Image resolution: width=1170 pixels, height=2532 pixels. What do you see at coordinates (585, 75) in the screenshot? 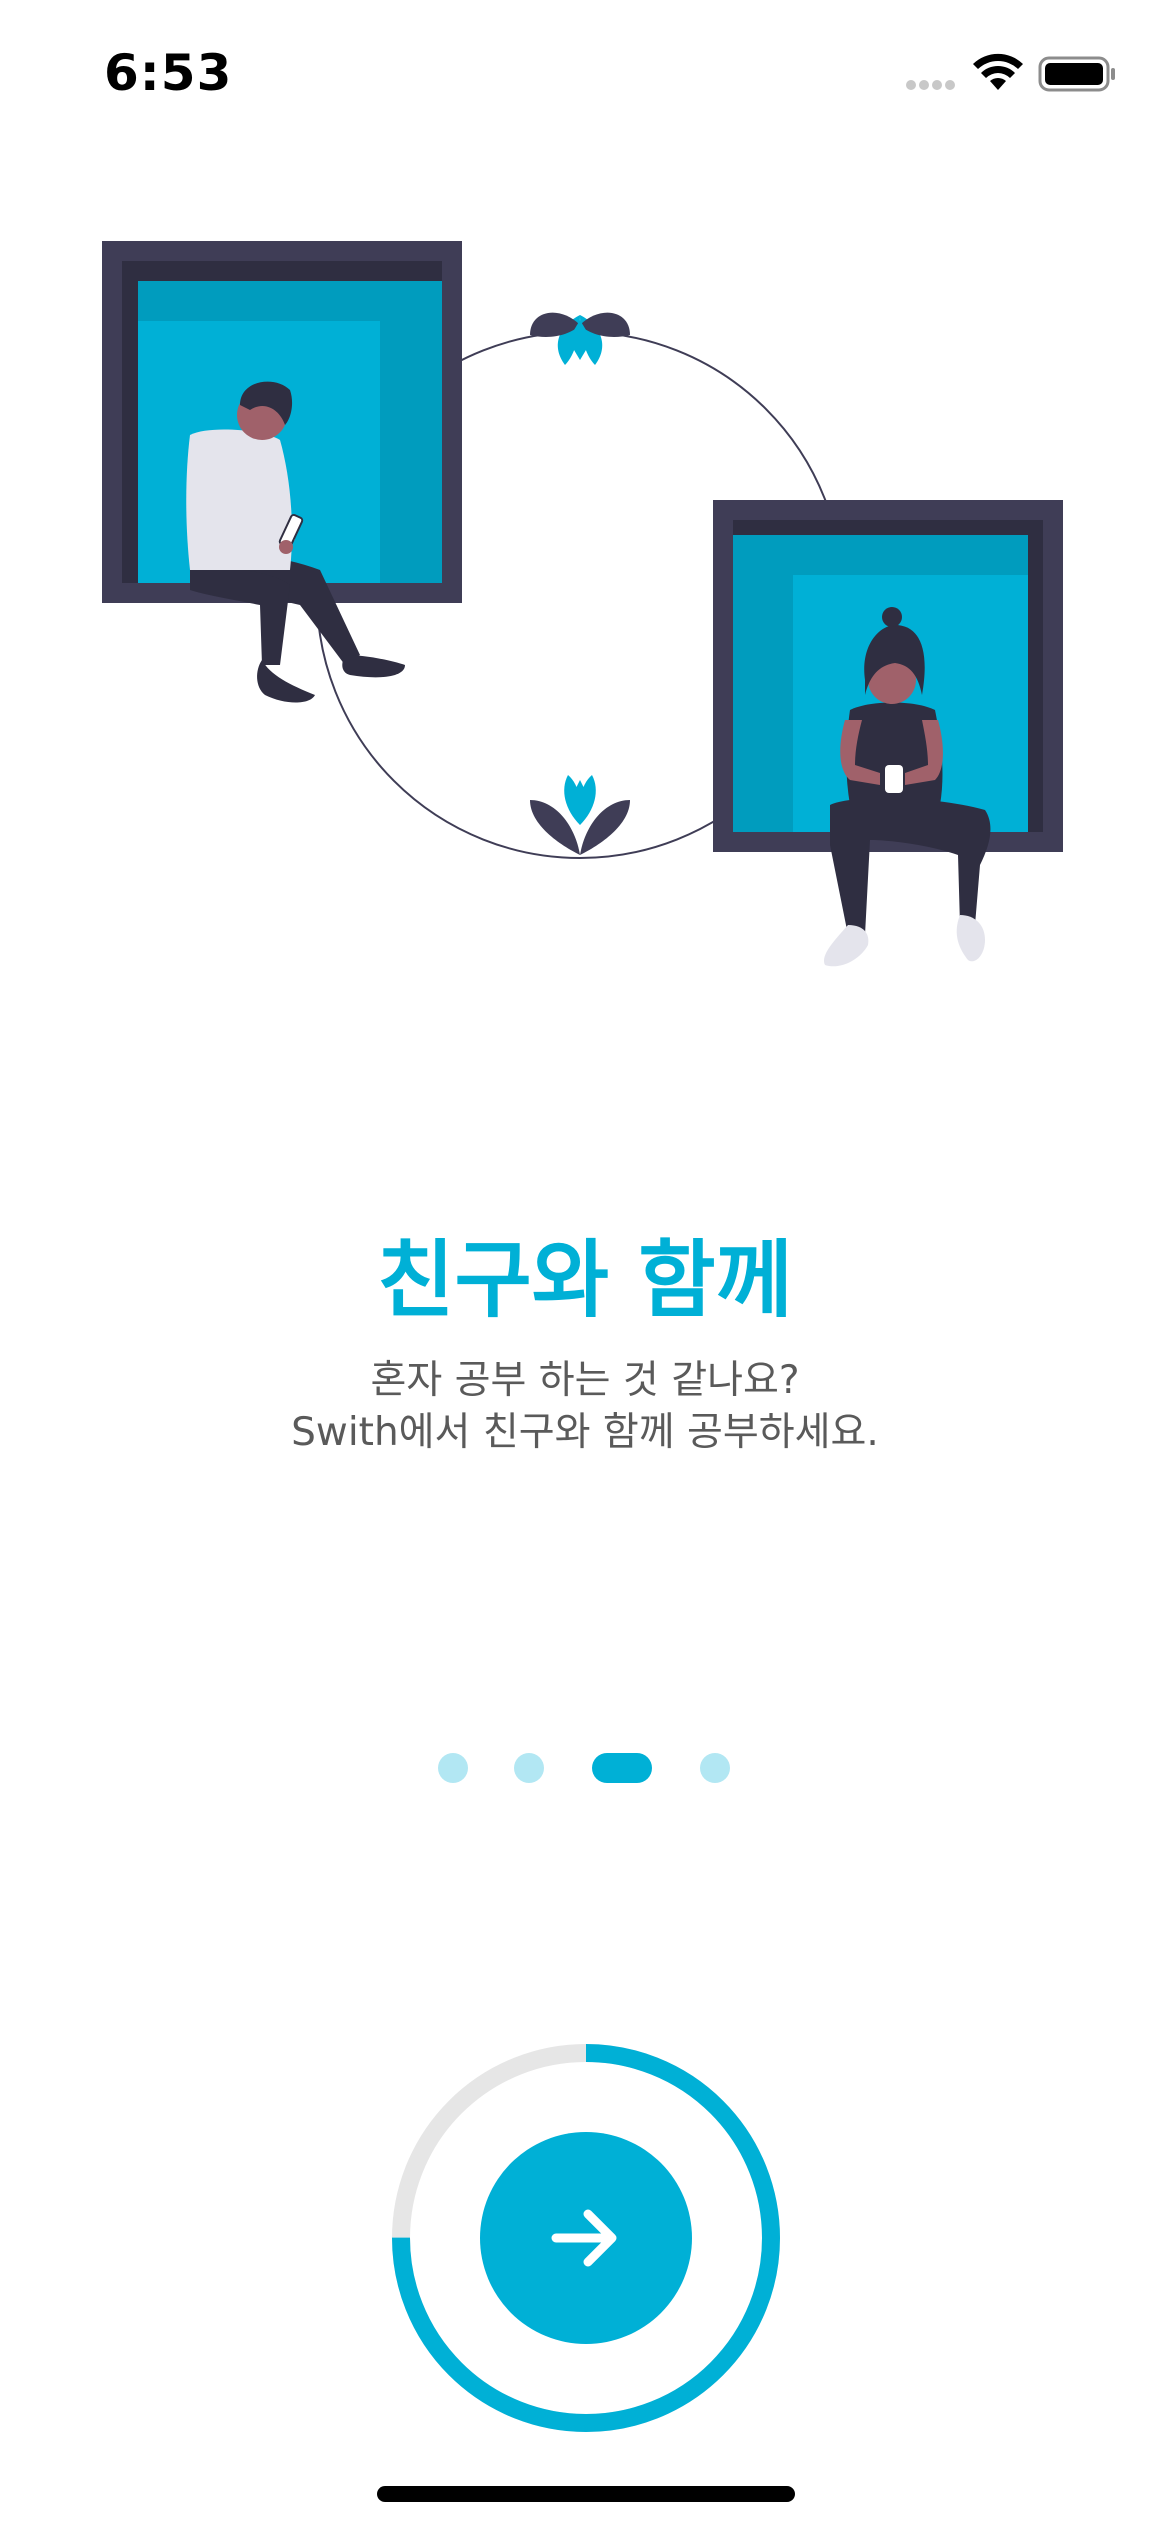
I see `status-bar: 6:53` at bounding box center [585, 75].